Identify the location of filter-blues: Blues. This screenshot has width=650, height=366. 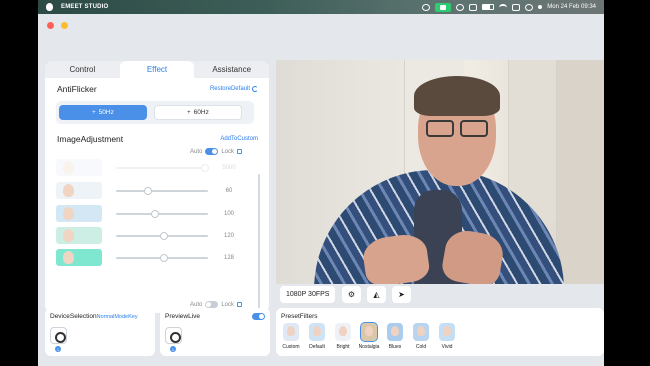
(395, 336).